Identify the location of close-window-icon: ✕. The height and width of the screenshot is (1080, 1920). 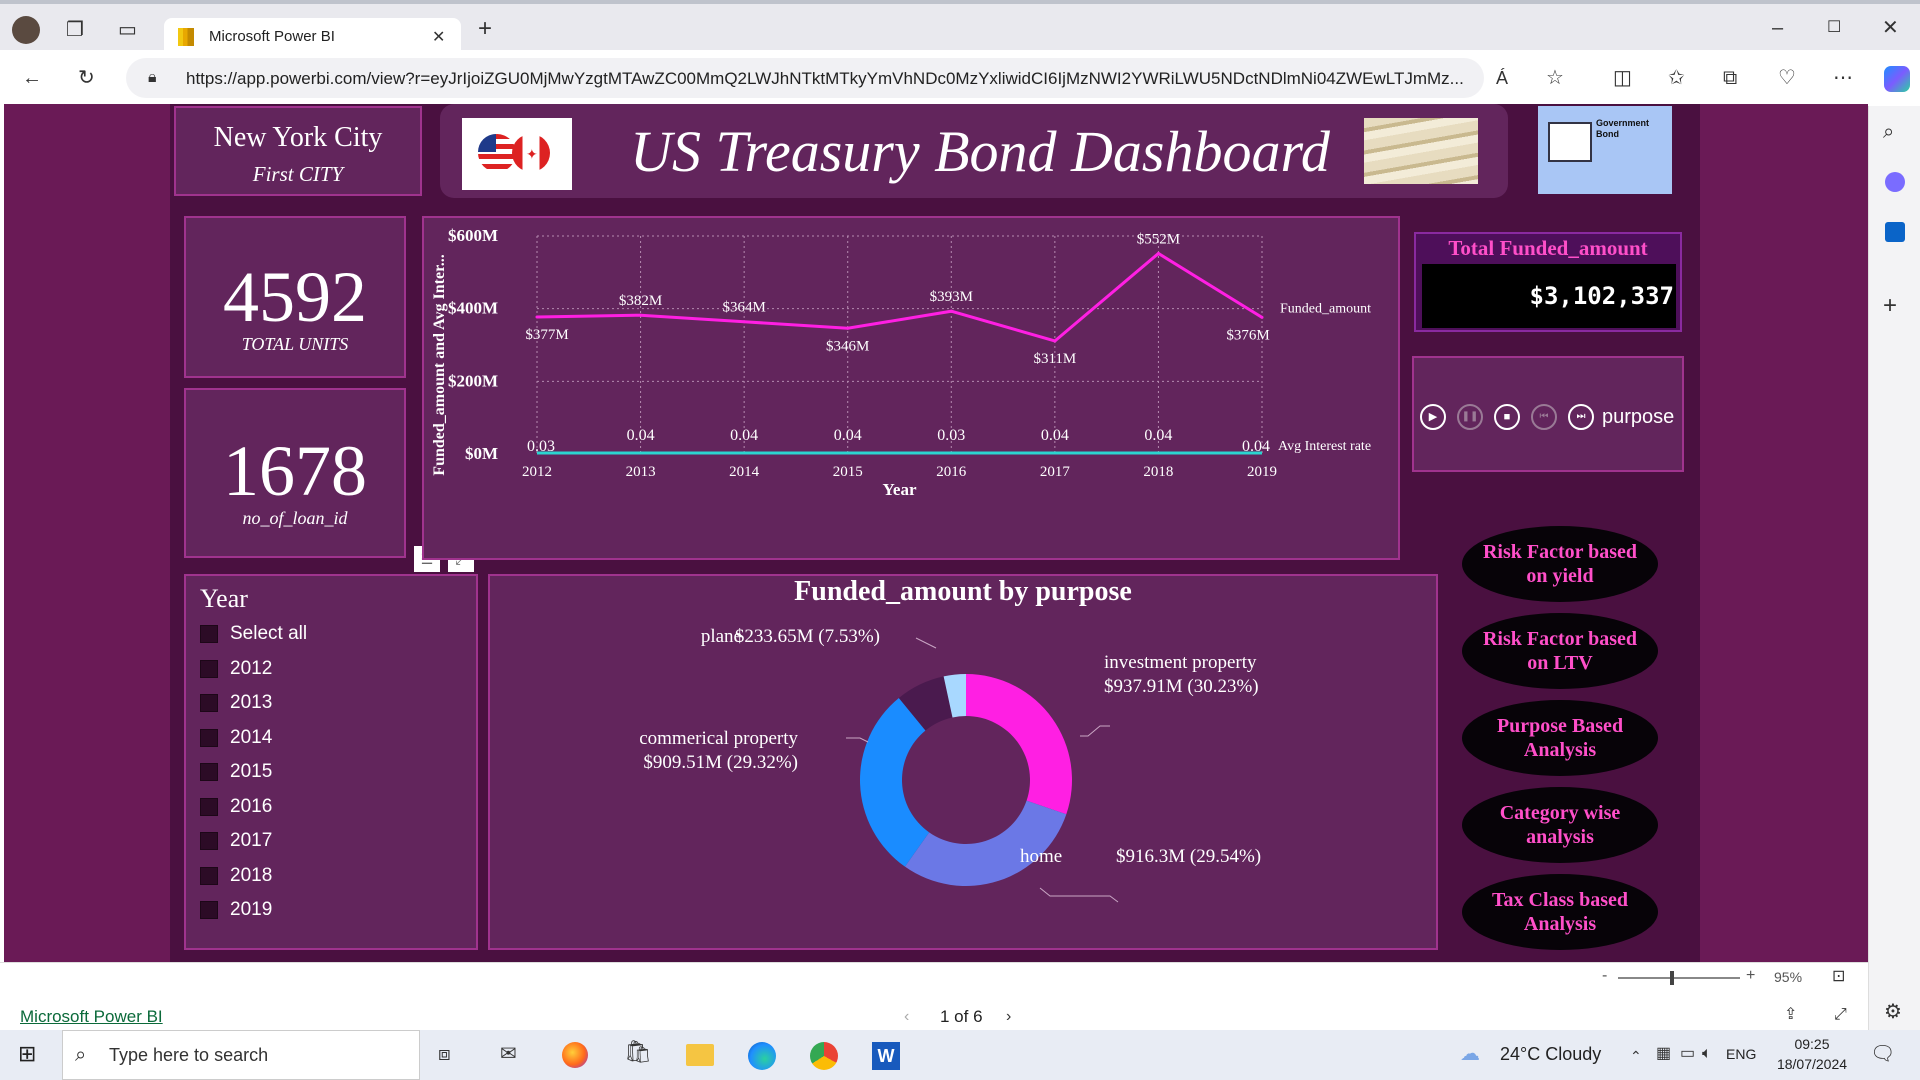
(1890, 28).